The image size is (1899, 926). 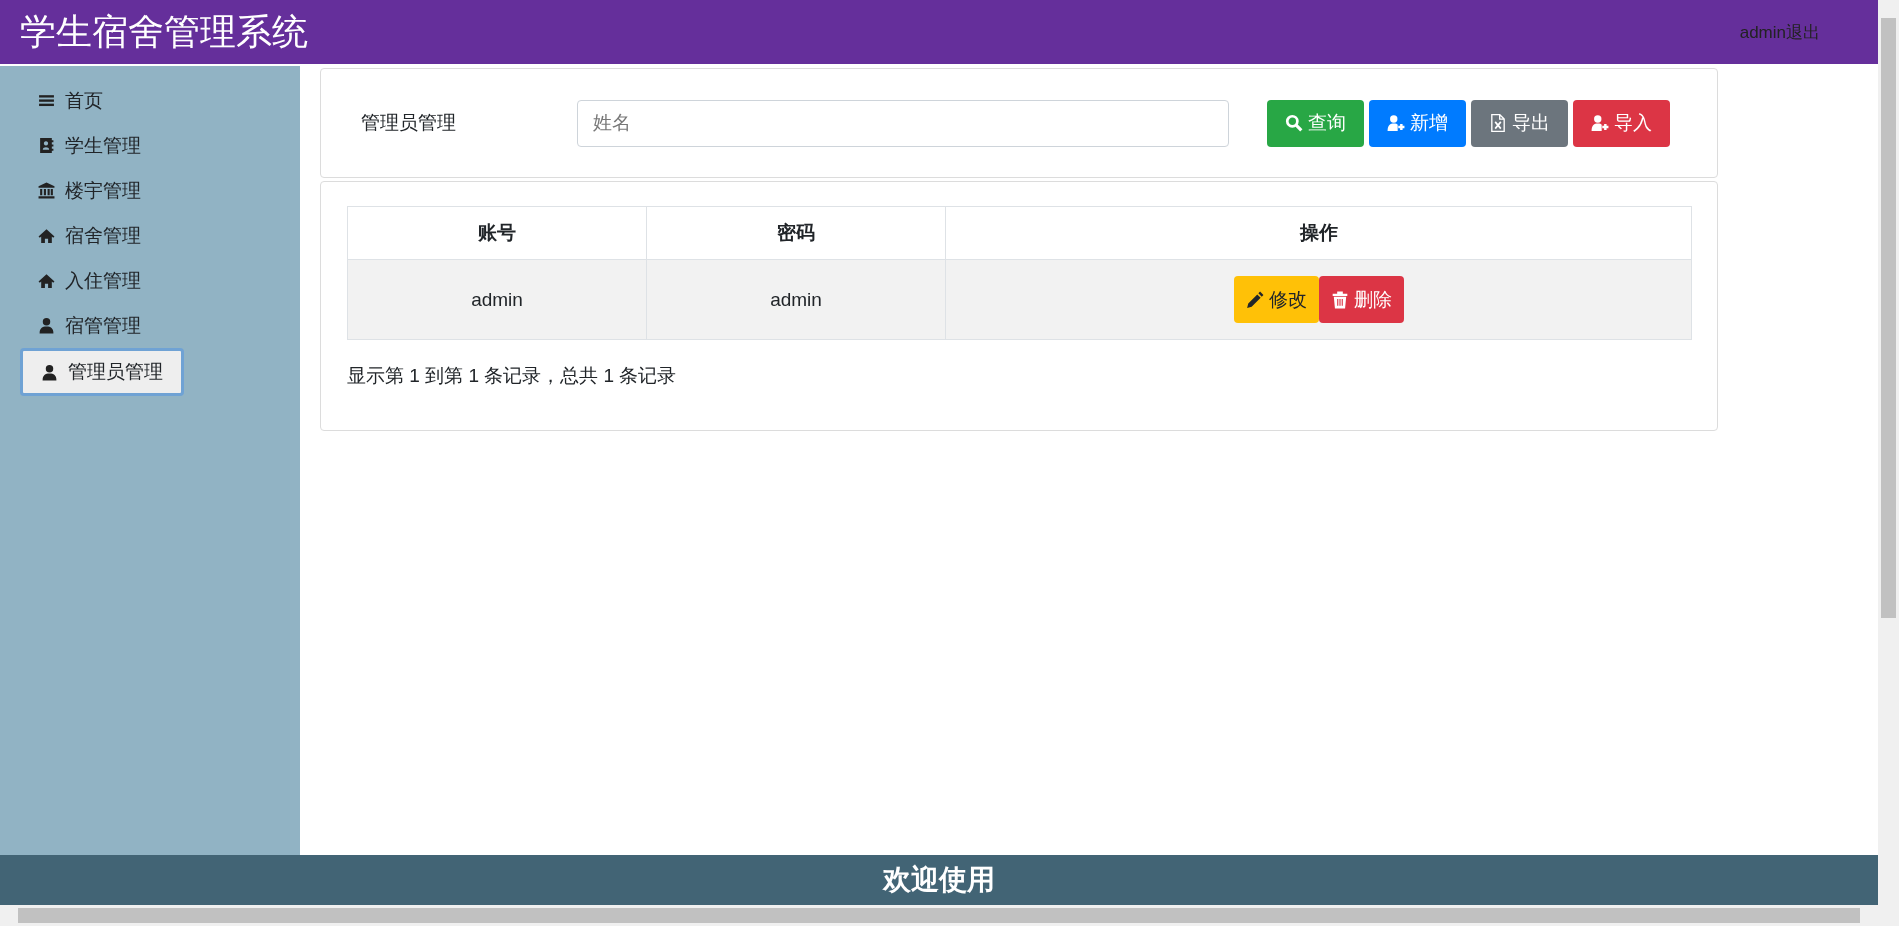 What do you see at coordinates (1294, 123) in the screenshot?
I see `search-icon` at bounding box center [1294, 123].